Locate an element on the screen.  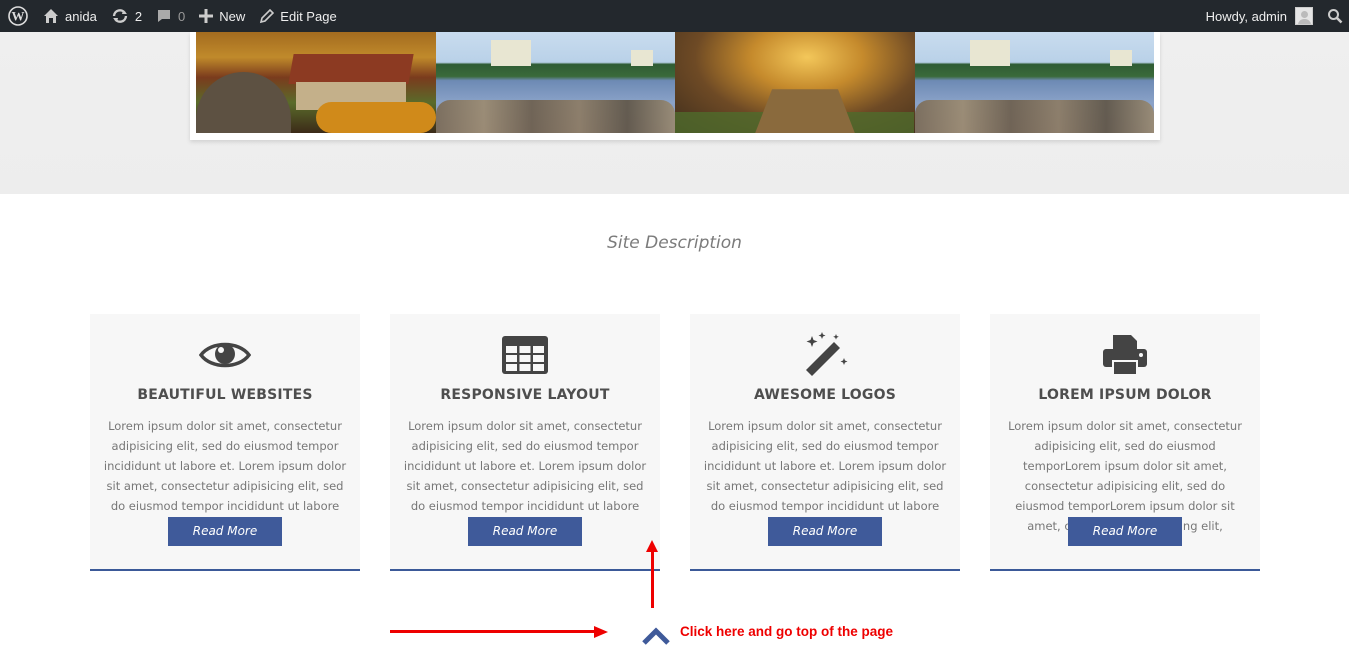
printer-icon is located at coordinates (1125, 355).